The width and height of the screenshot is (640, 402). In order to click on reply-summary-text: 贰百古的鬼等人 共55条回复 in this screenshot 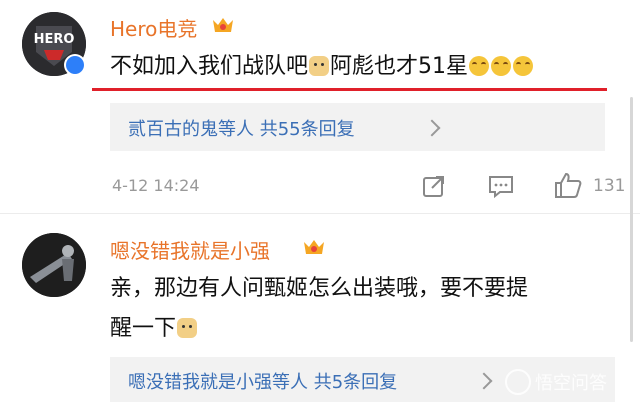, I will do `click(241, 128)`.